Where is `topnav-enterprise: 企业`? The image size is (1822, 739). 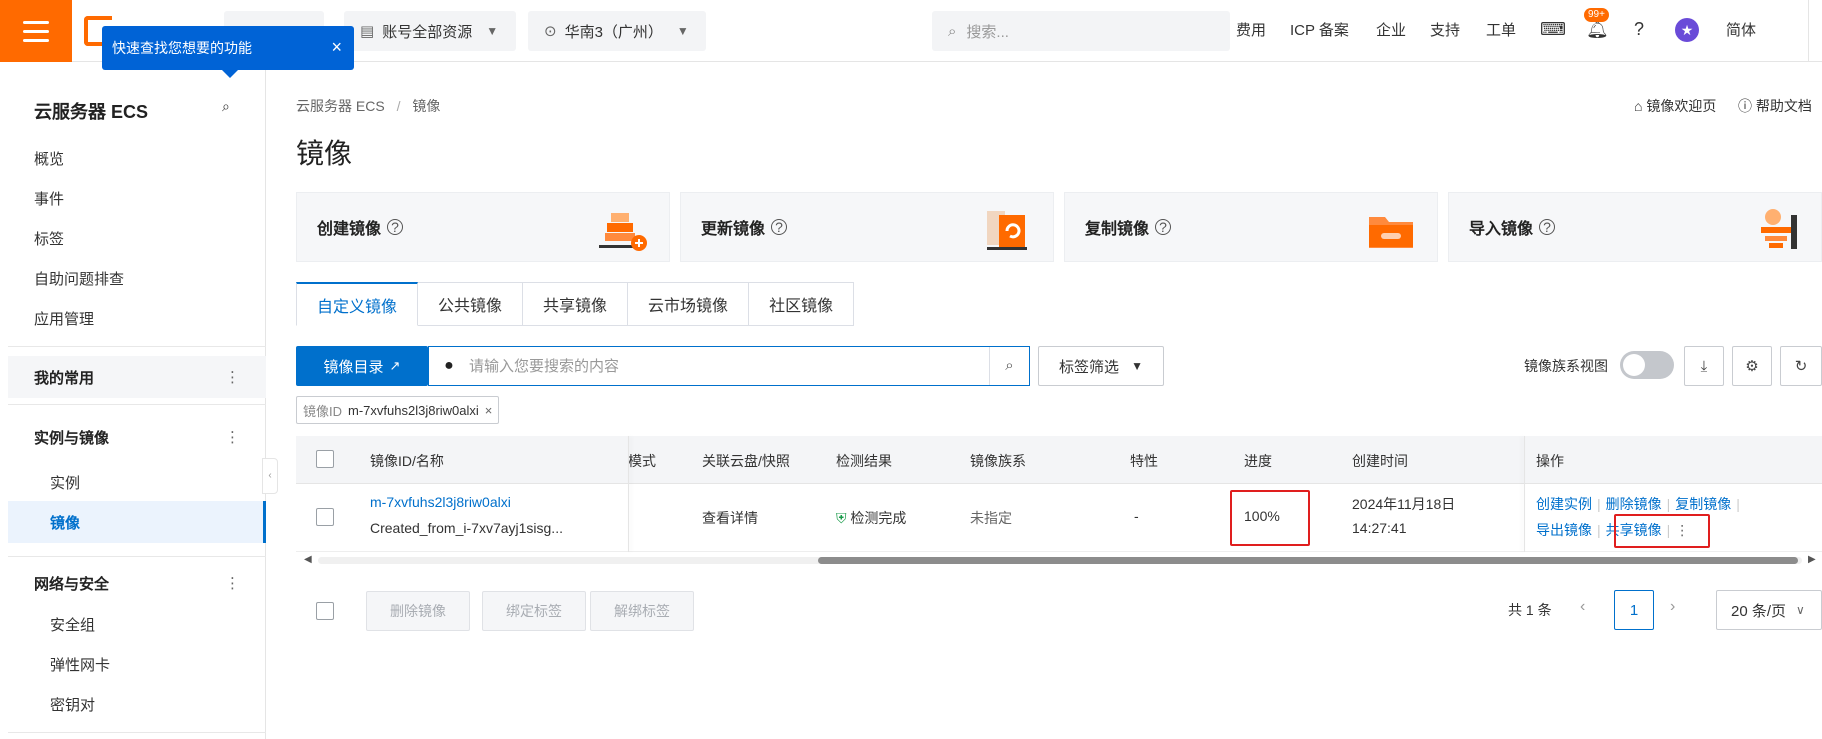 topnav-enterprise: 企业 is located at coordinates (1391, 29).